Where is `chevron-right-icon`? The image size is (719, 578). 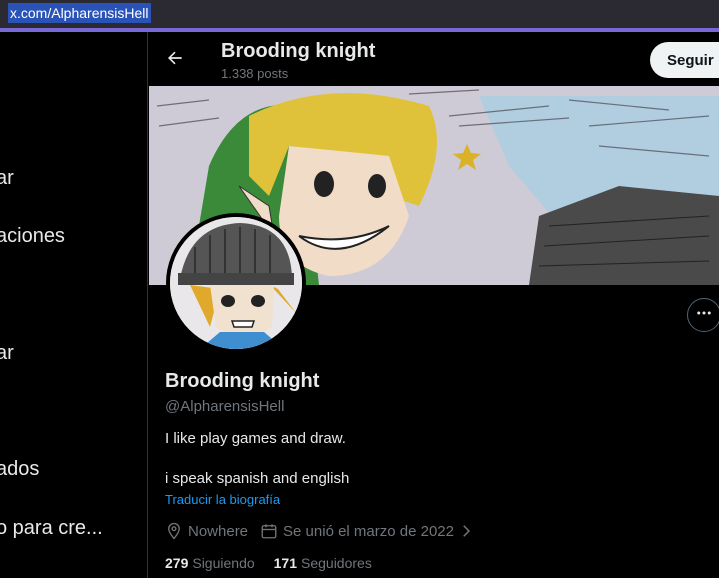 chevron-right-icon is located at coordinates (466, 531).